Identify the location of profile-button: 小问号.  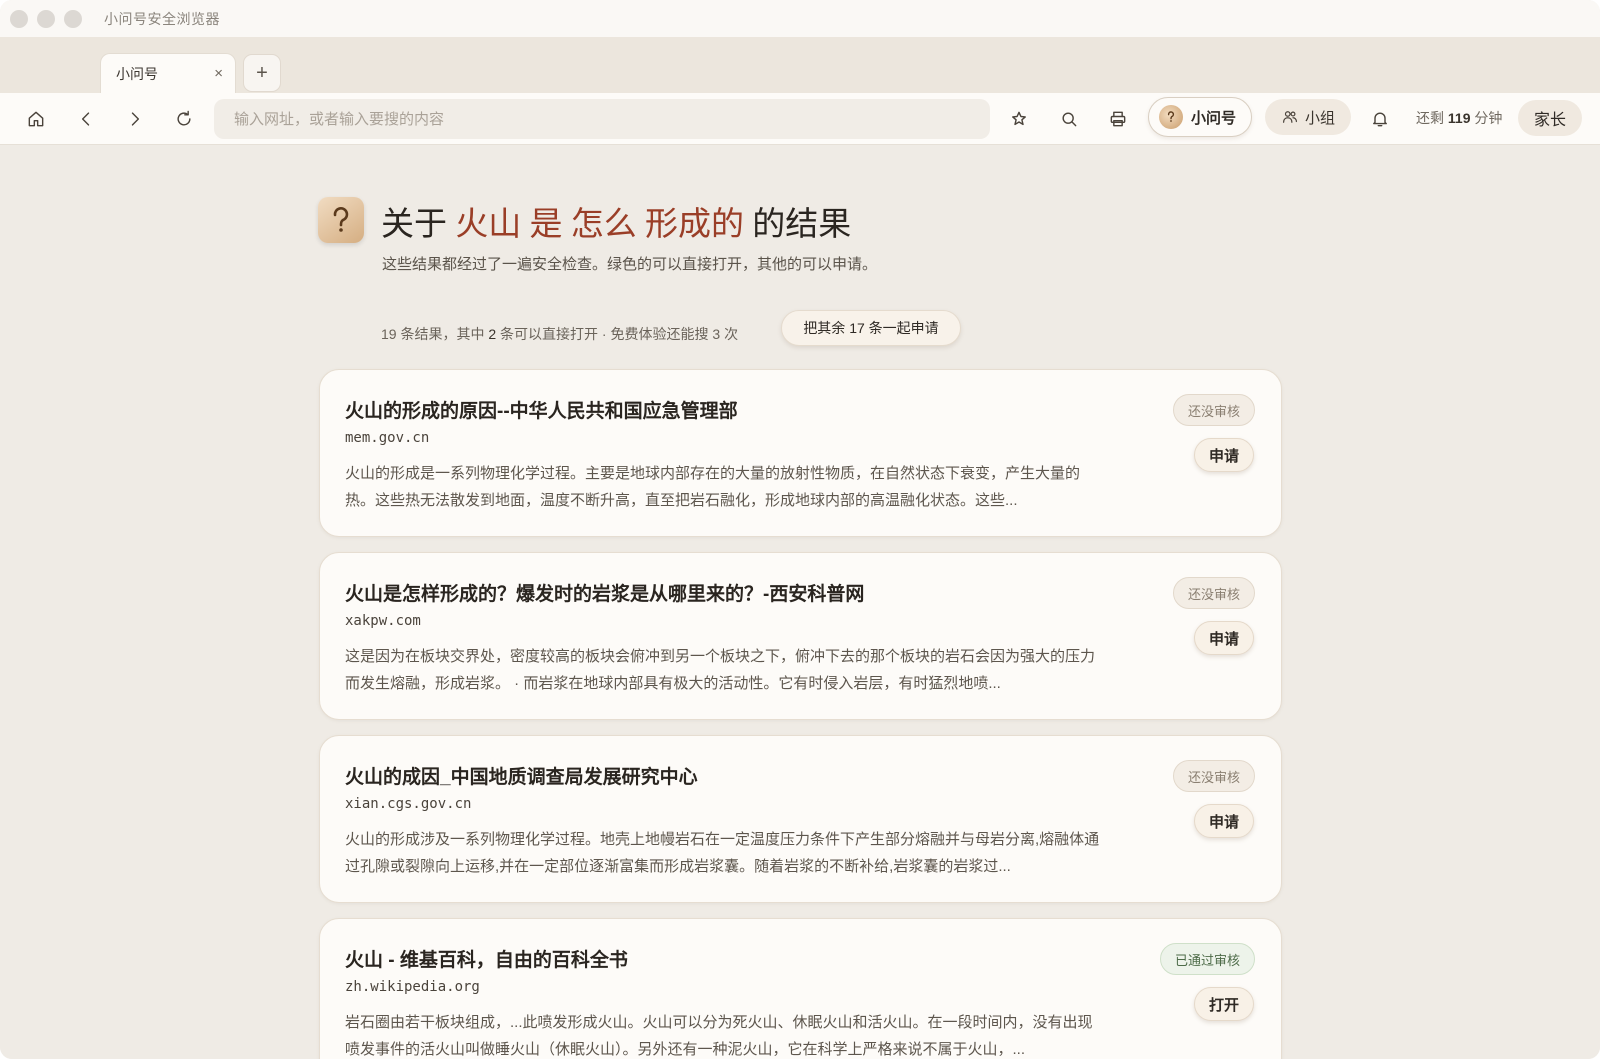
(1200, 117).